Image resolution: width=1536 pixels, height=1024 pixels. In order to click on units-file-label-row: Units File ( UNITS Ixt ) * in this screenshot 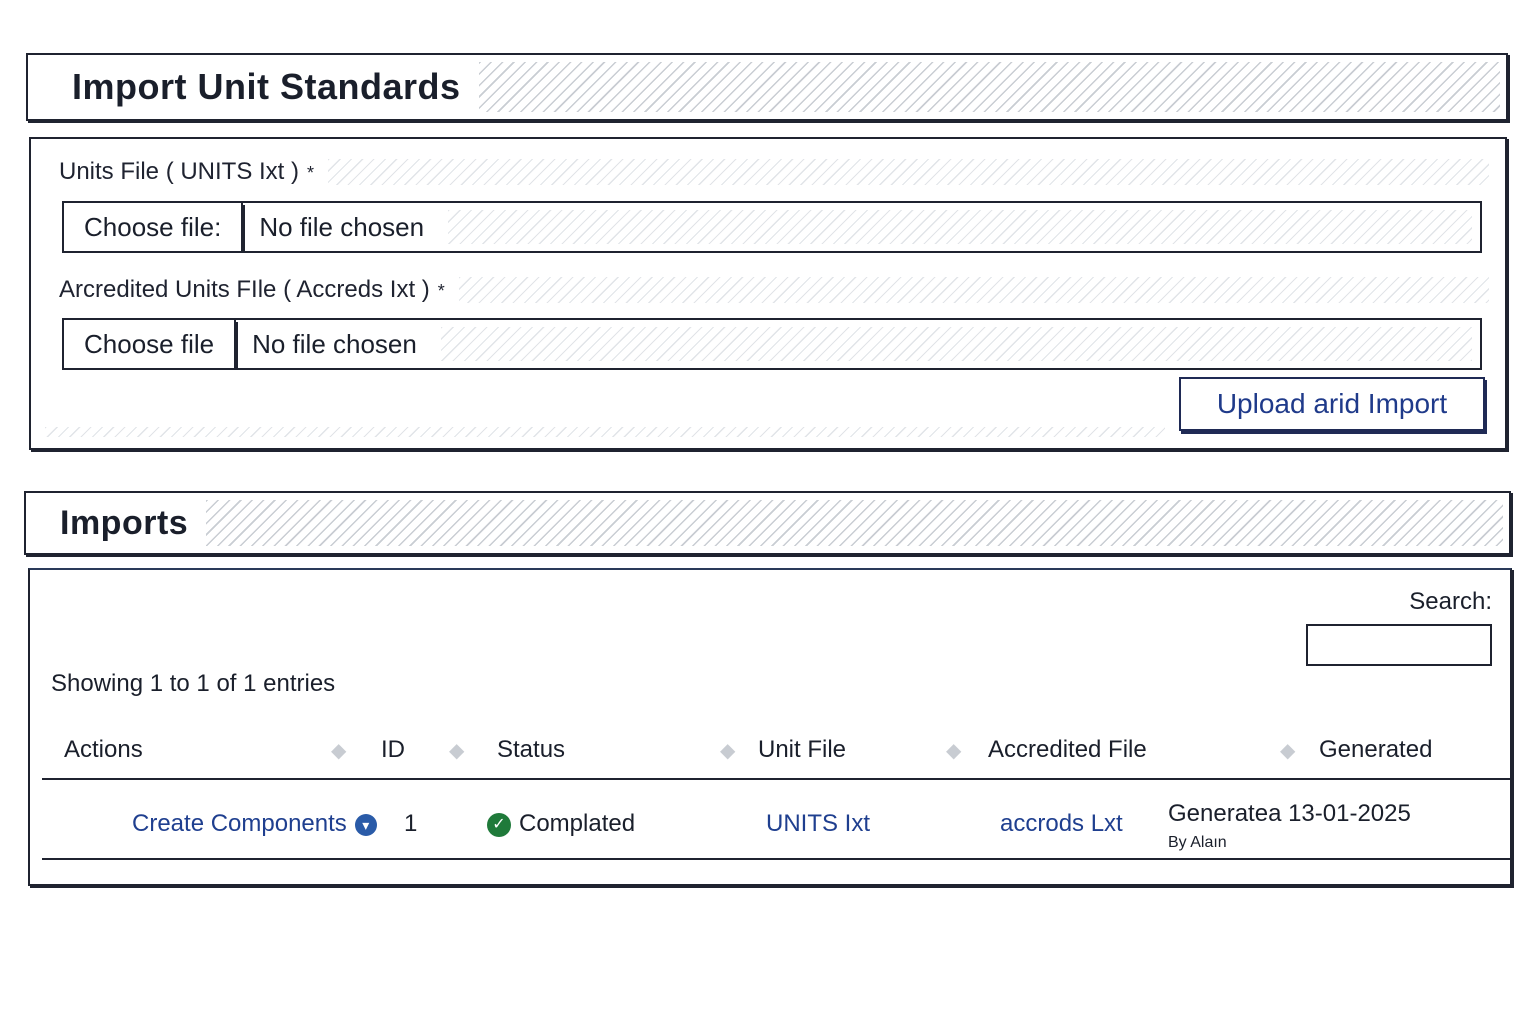, I will do `click(774, 172)`.